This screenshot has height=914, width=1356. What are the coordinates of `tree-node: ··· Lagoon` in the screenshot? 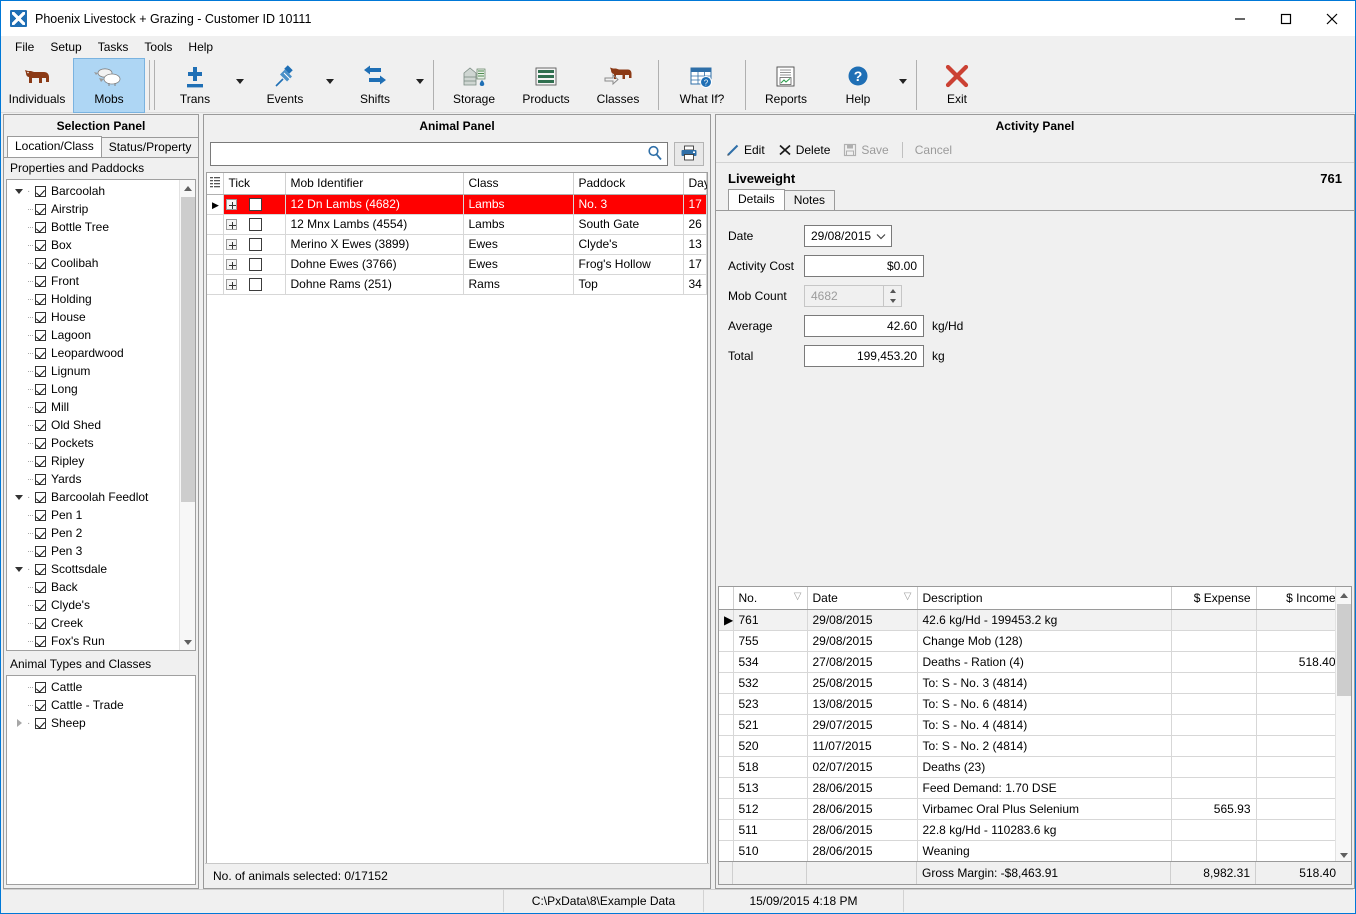 It's located at (101, 335).